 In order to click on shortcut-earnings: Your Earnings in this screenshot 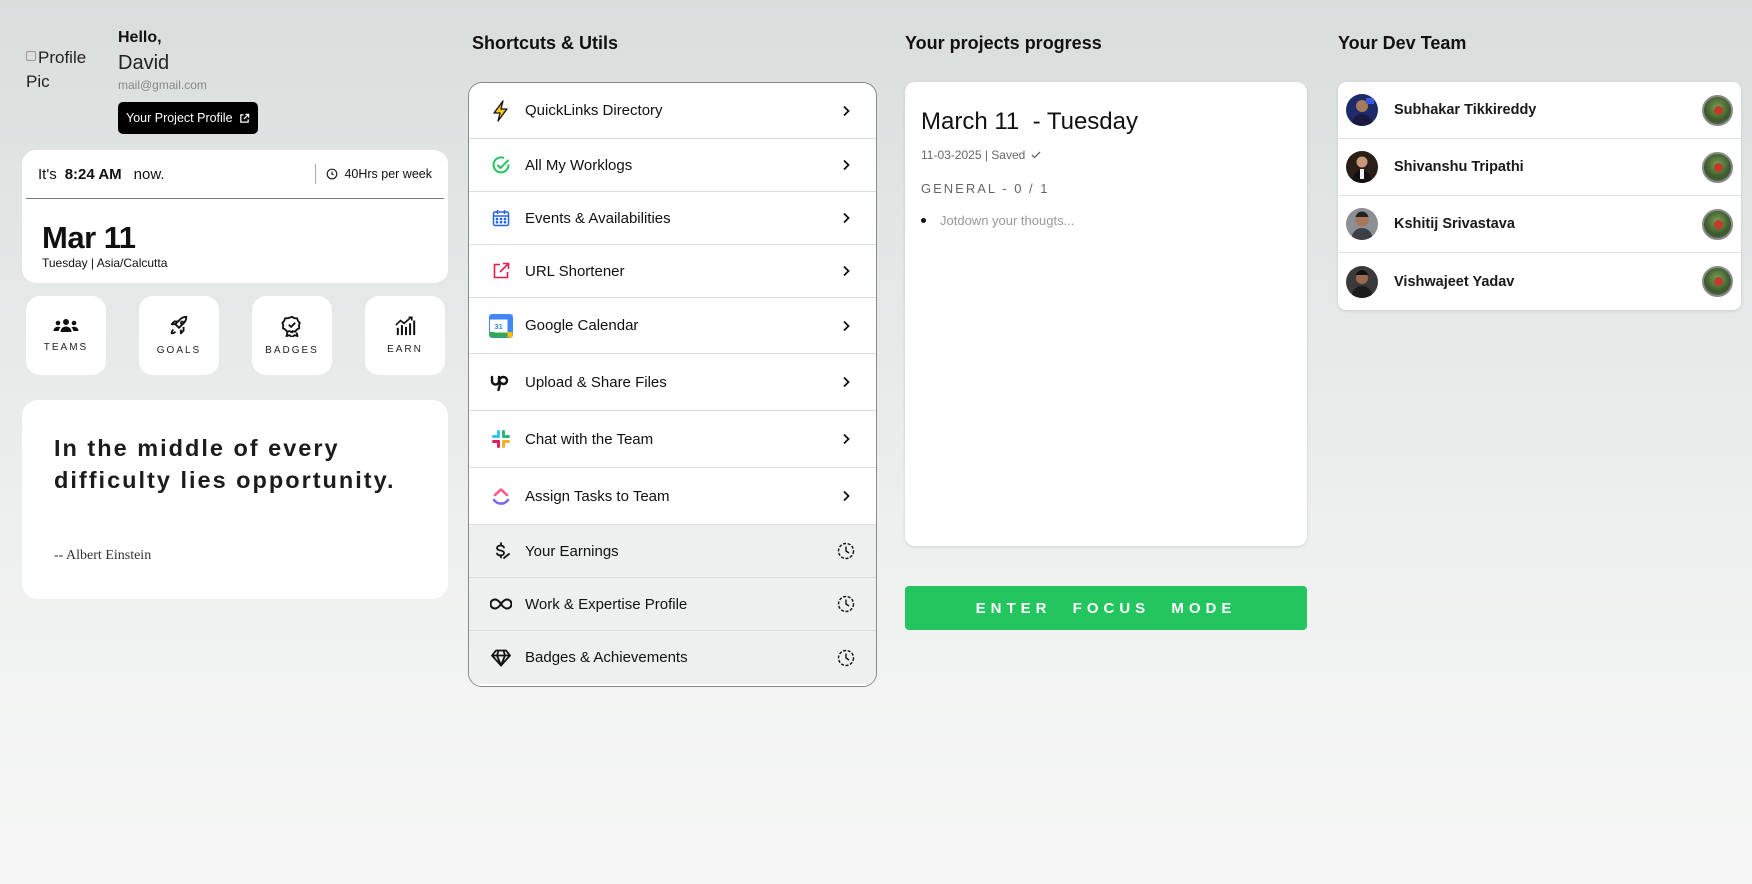, I will do `click(672, 551)`.